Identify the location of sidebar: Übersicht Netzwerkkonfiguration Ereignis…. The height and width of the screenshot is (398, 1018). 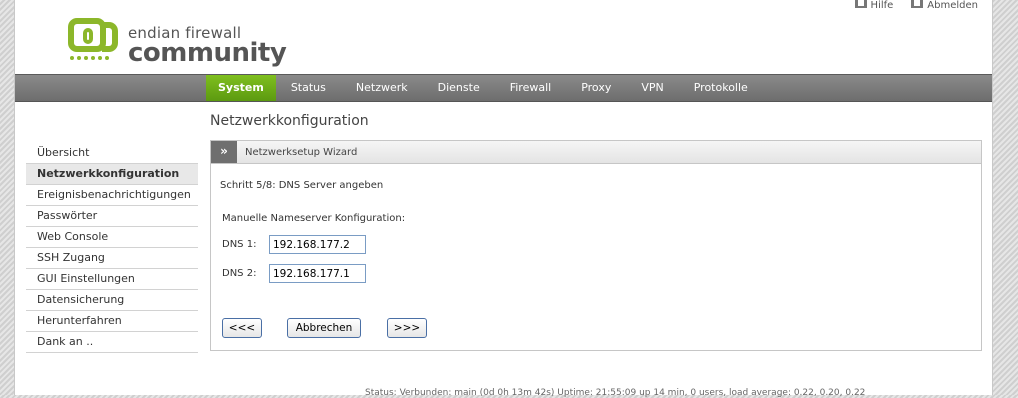
(112, 248).